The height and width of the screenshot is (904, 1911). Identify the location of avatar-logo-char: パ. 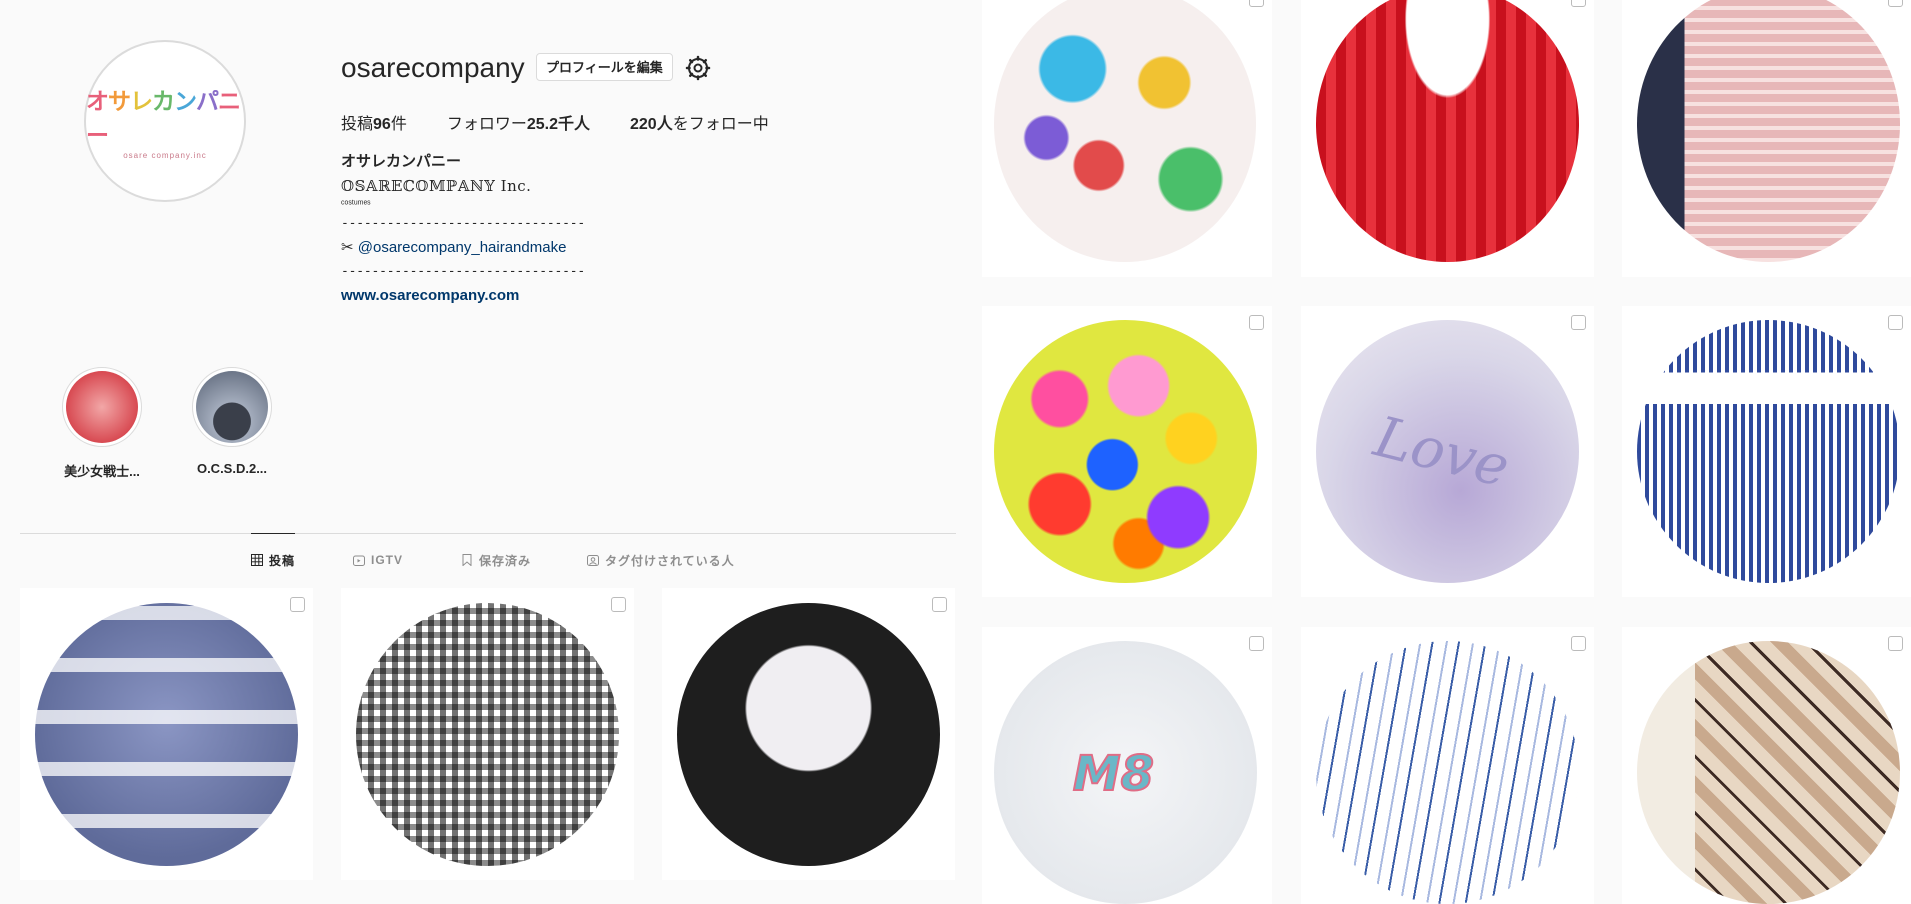
(207, 102).